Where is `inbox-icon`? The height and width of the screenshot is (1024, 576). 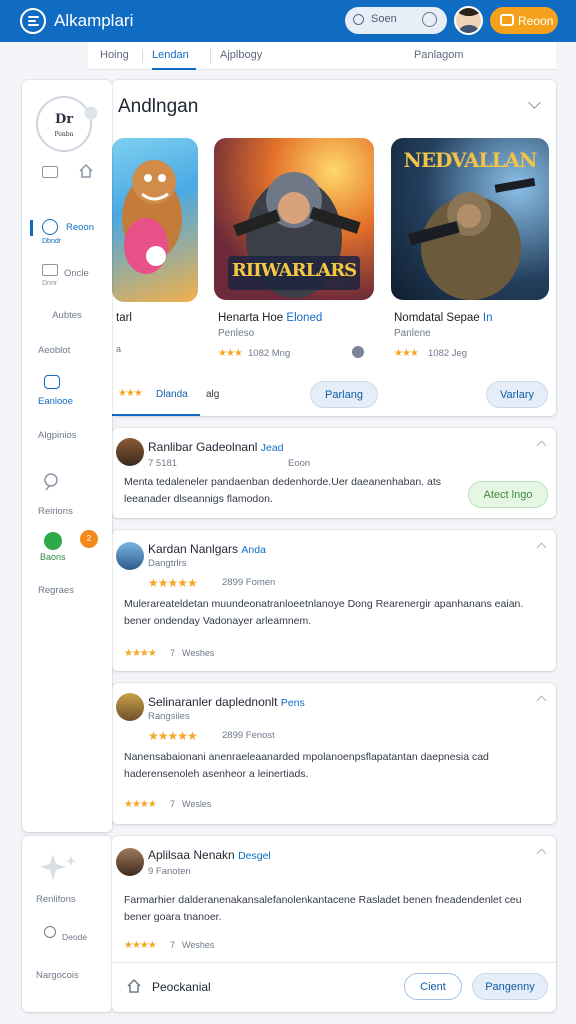 inbox-icon is located at coordinates (50, 172).